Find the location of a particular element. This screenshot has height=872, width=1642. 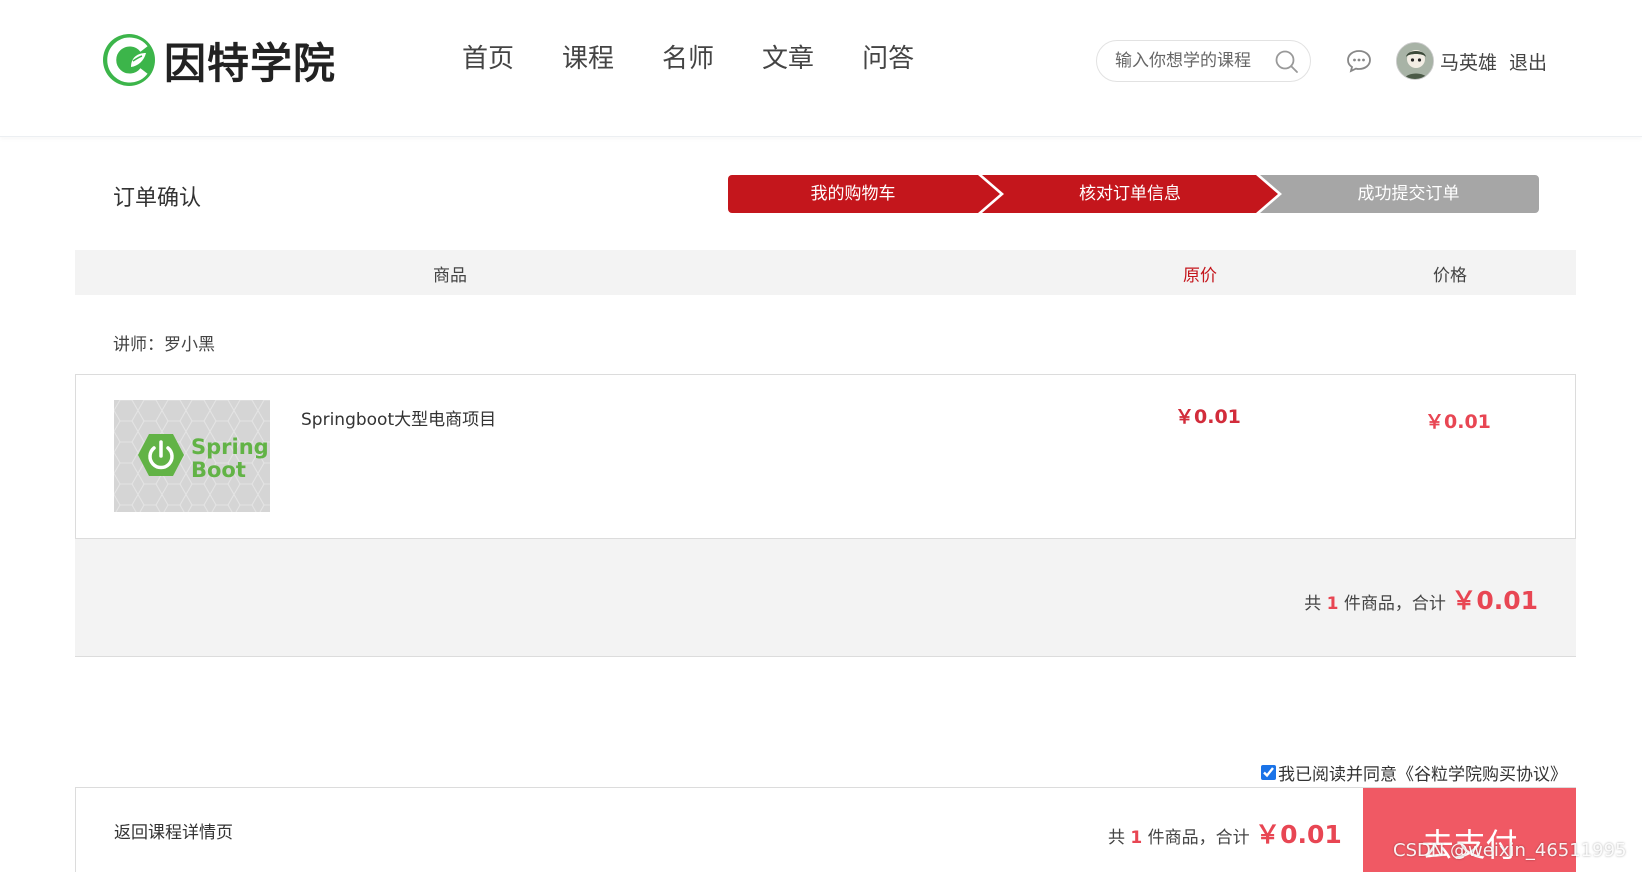

agreement: 我已阅读并同意《谷粒学院购买协议》 is located at coordinates (1414, 772).